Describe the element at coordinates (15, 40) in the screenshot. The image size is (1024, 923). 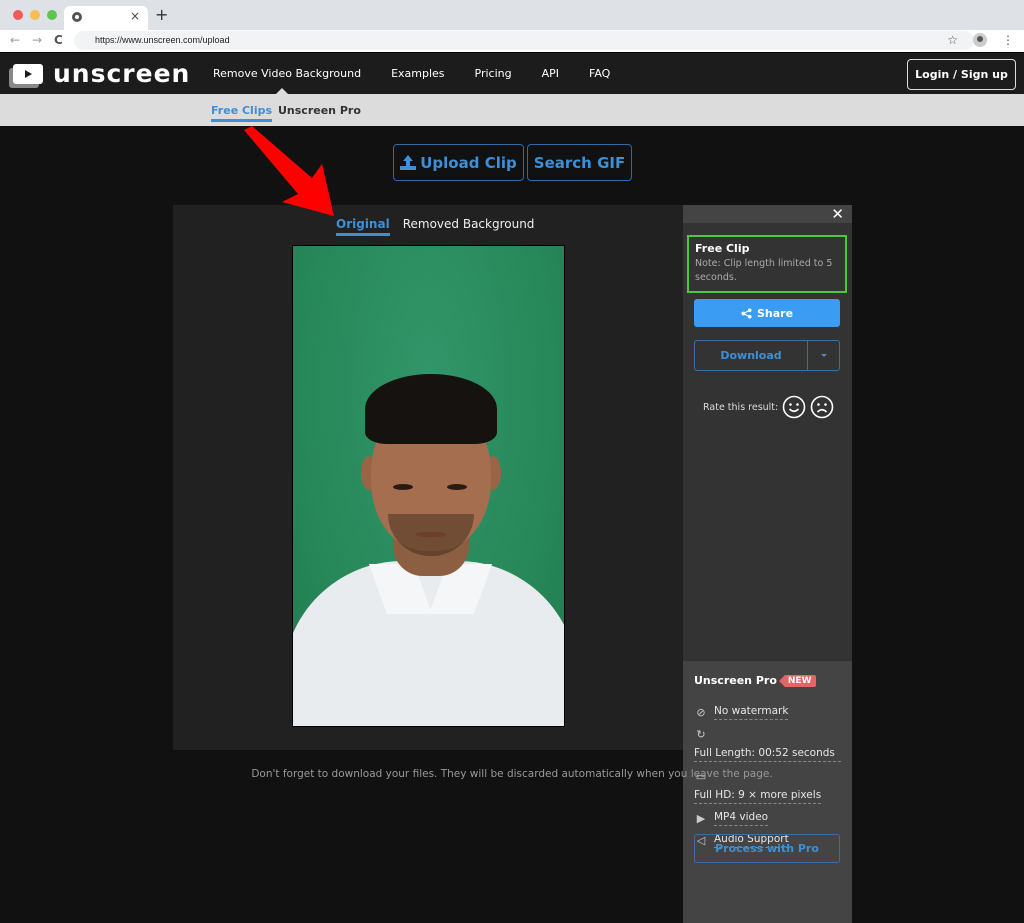
I see `back-icon: ←` at that location.